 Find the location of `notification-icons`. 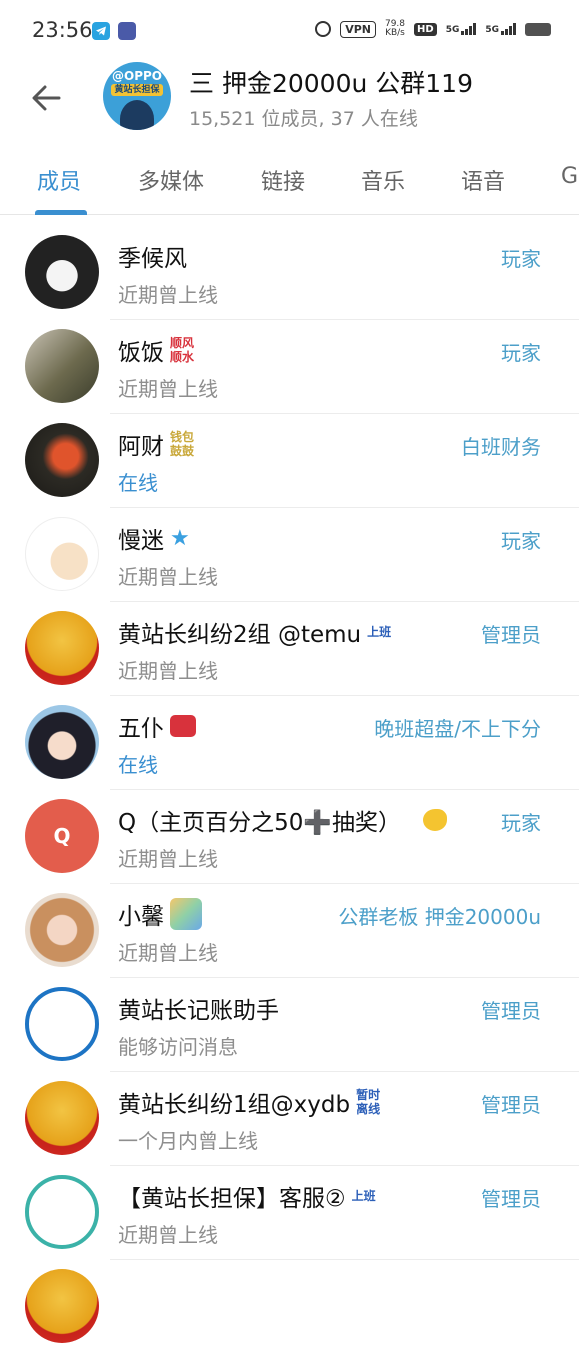

notification-icons is located at coordinates (114, 31).